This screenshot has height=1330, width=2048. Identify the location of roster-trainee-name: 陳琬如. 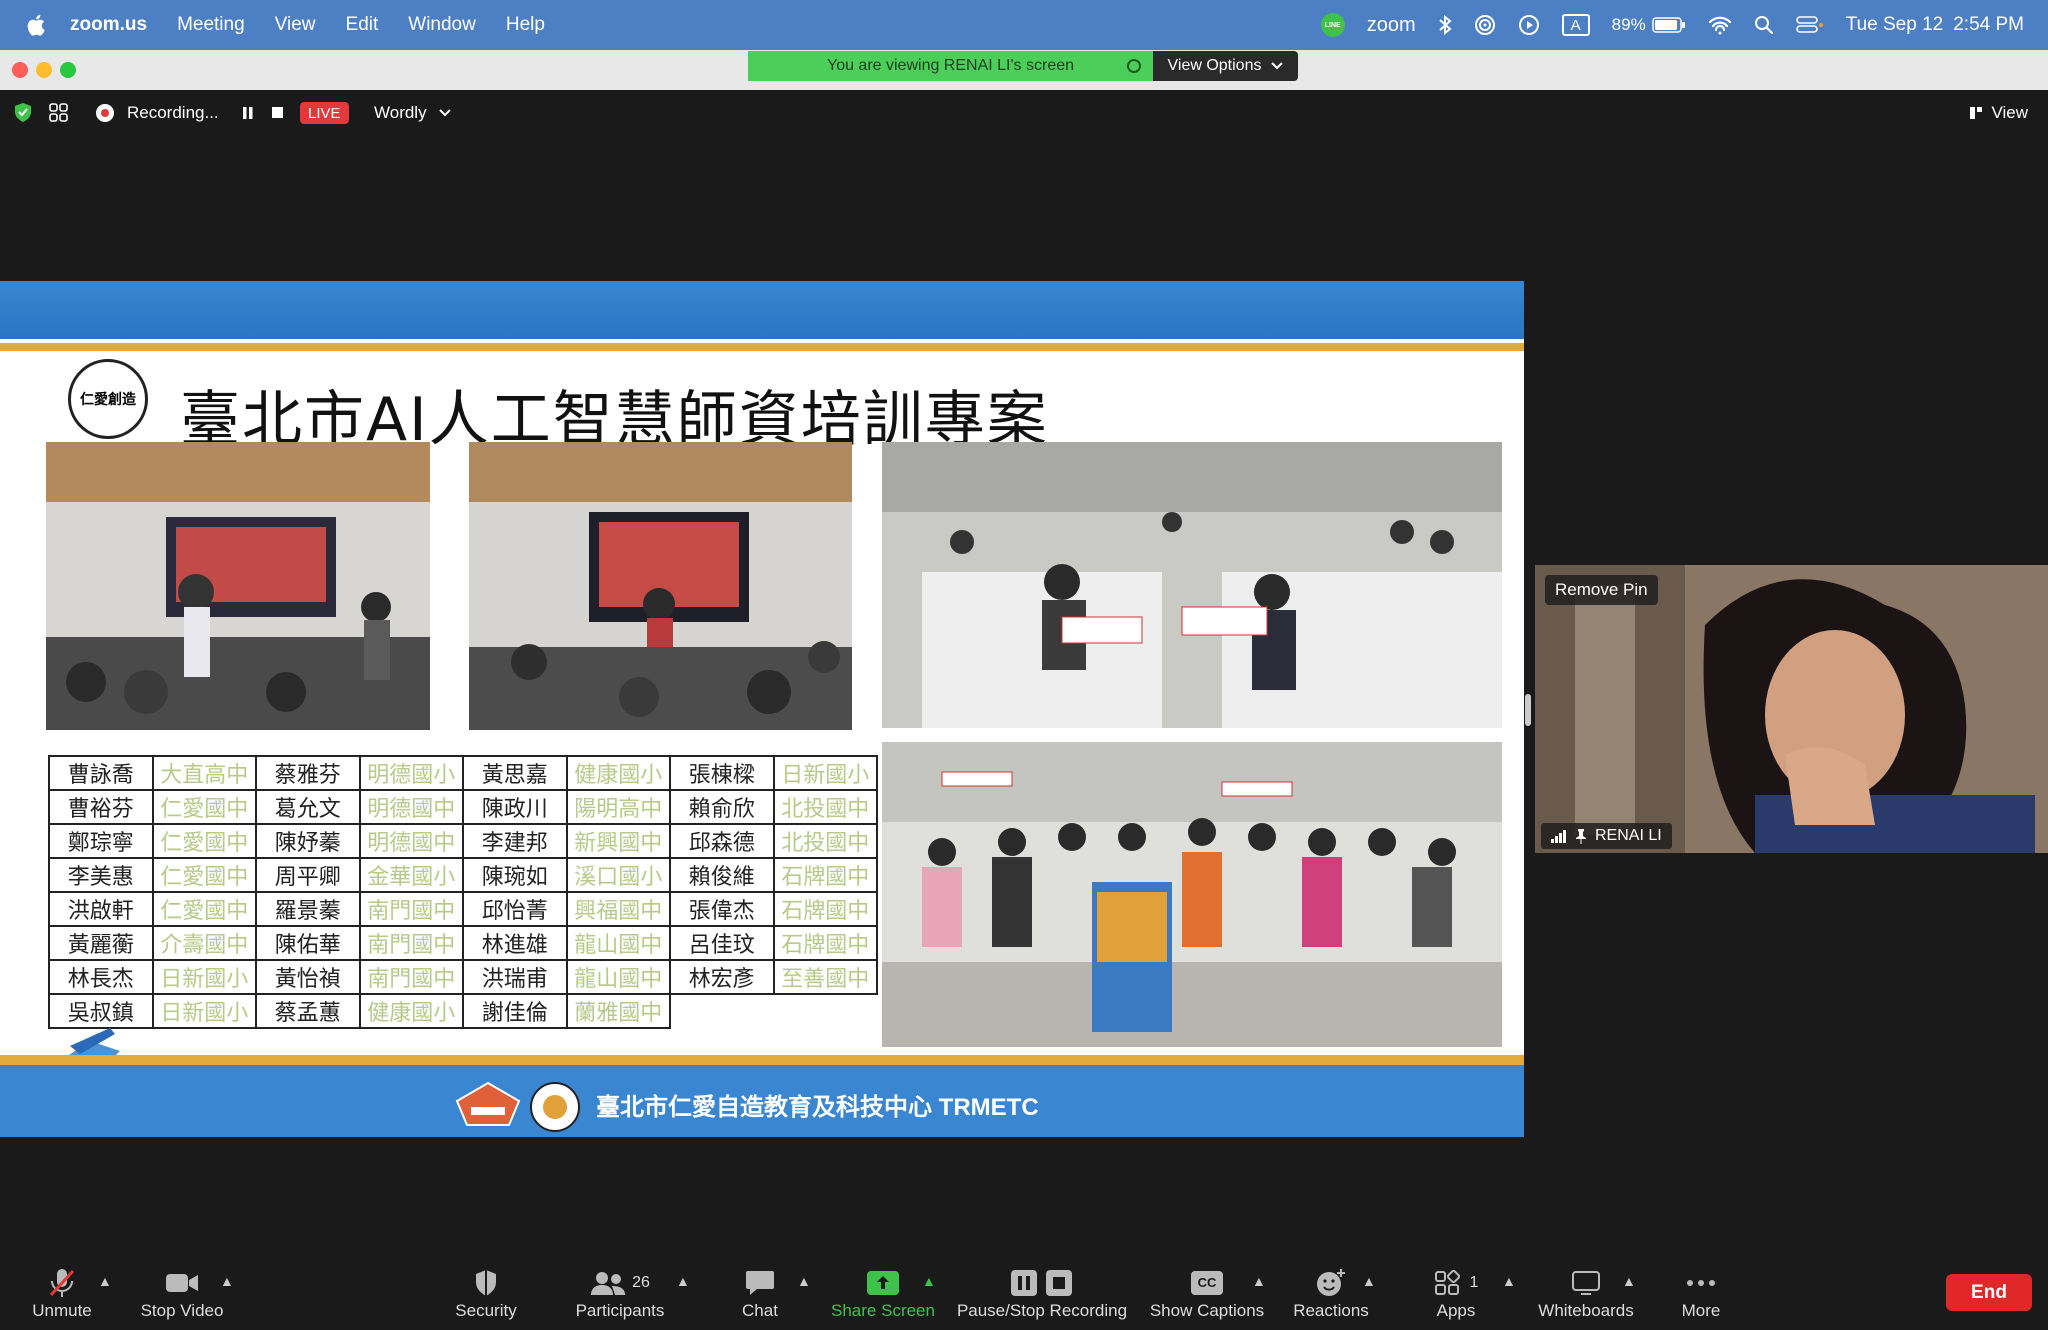
(515, 875).